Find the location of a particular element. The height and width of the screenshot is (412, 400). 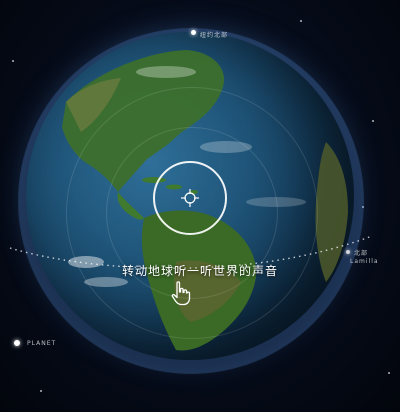

marker-dot-top is located at coordinates (193, 32).